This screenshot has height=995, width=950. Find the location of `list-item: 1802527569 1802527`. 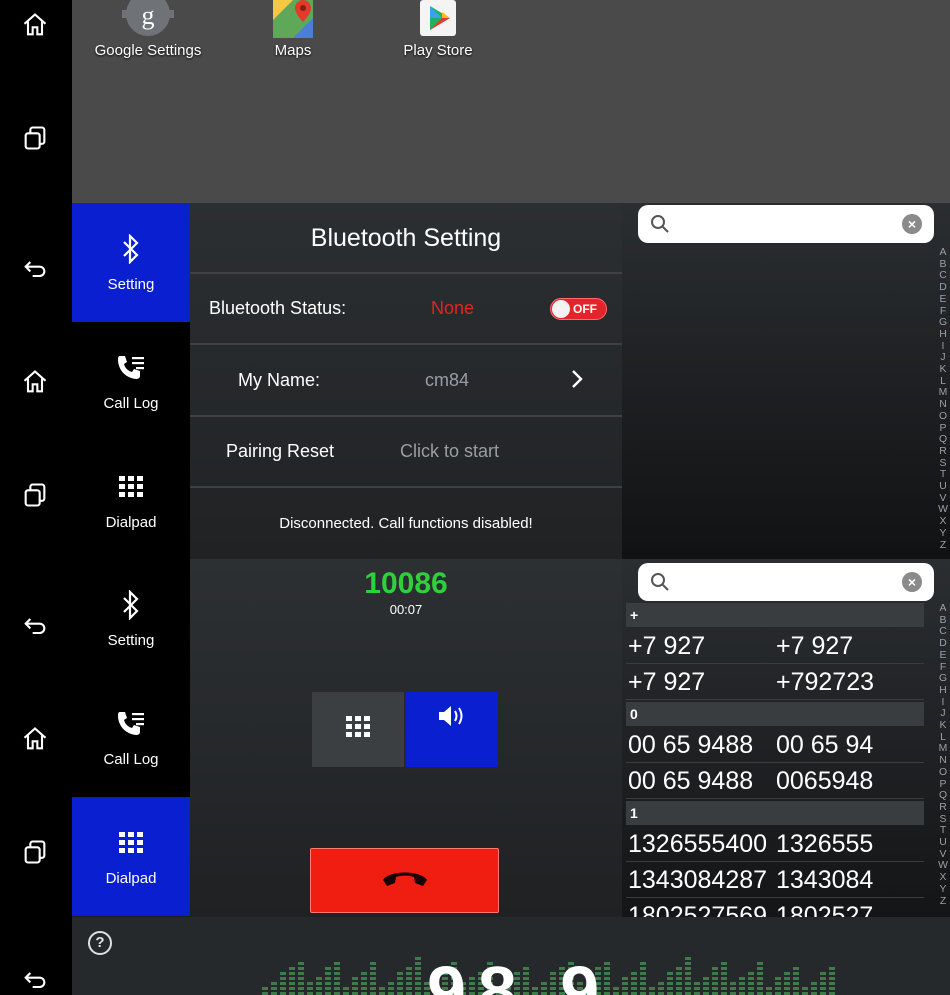

list-item: 1802527569 1802527 is located at coordinates (775, 907).